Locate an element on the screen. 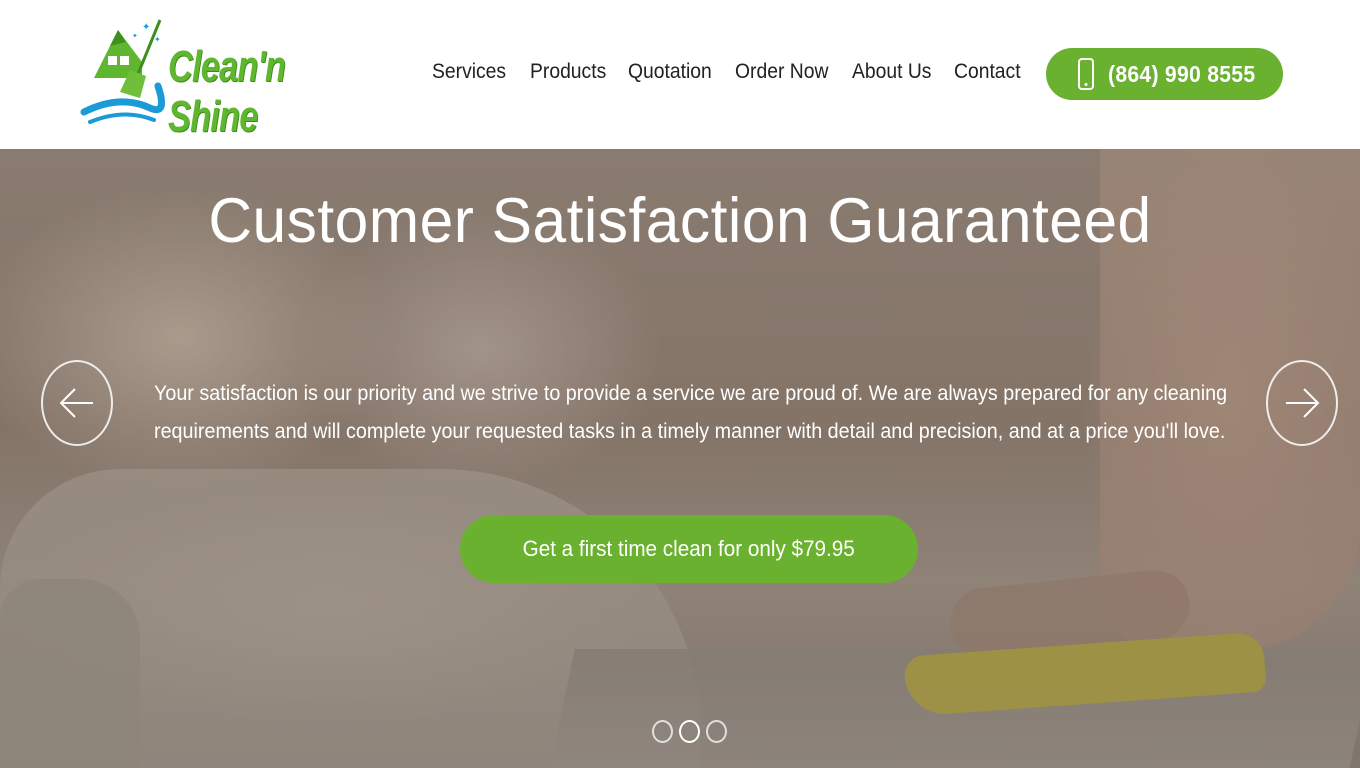 Image resolution: width=1360 pixels, height=768 pixels. slider-next-button is located at coordinates (1302, 403).